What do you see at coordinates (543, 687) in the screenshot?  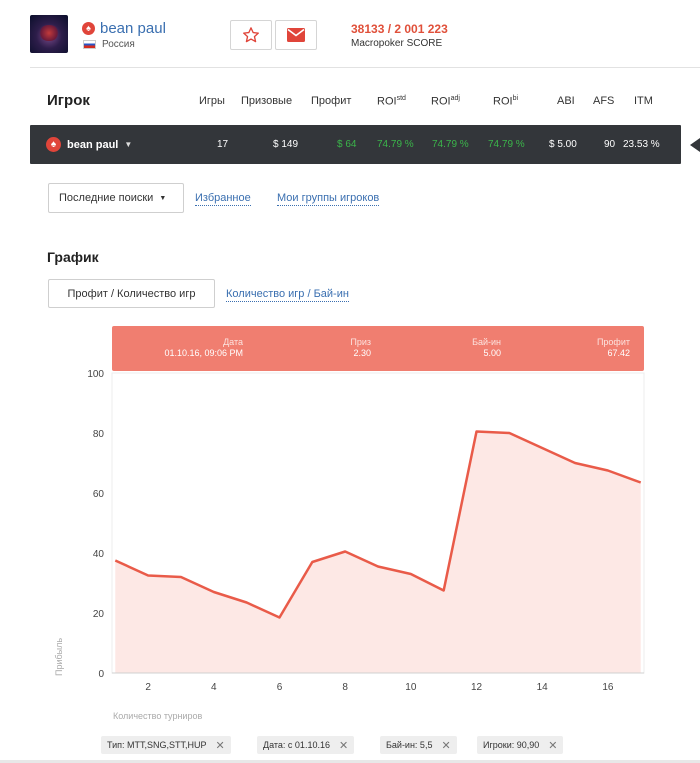 I see `x-tick-label: 14` at bounding box center [543, 687].